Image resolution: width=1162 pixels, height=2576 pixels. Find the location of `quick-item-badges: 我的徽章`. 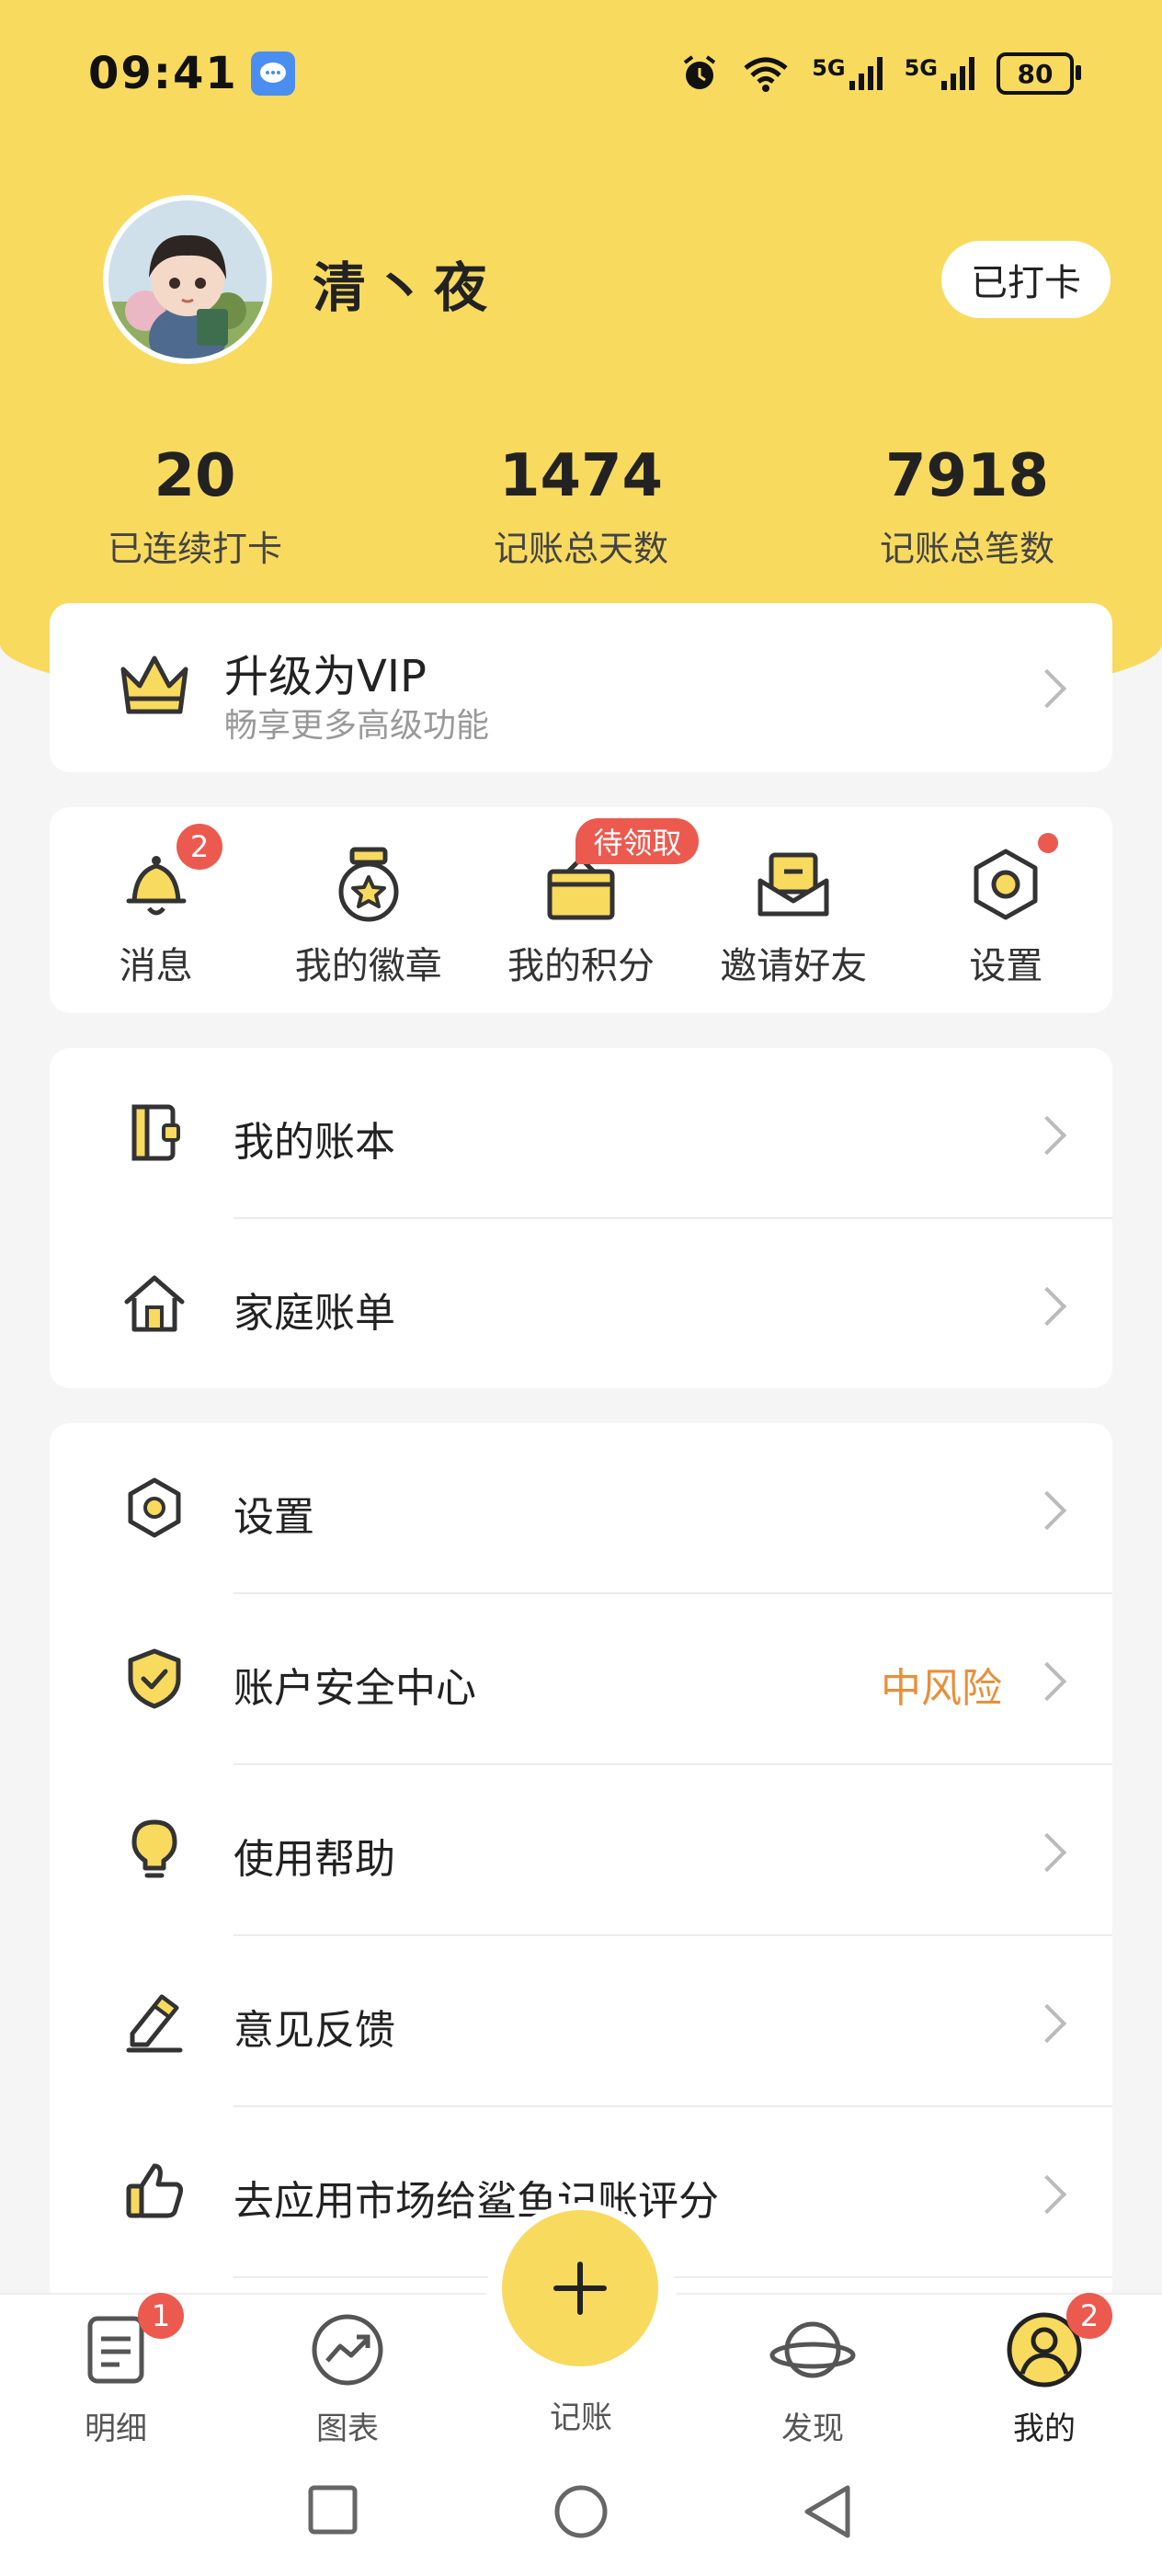

quick-item-badges: 我的徽章 is located at coordinates (368, 910).